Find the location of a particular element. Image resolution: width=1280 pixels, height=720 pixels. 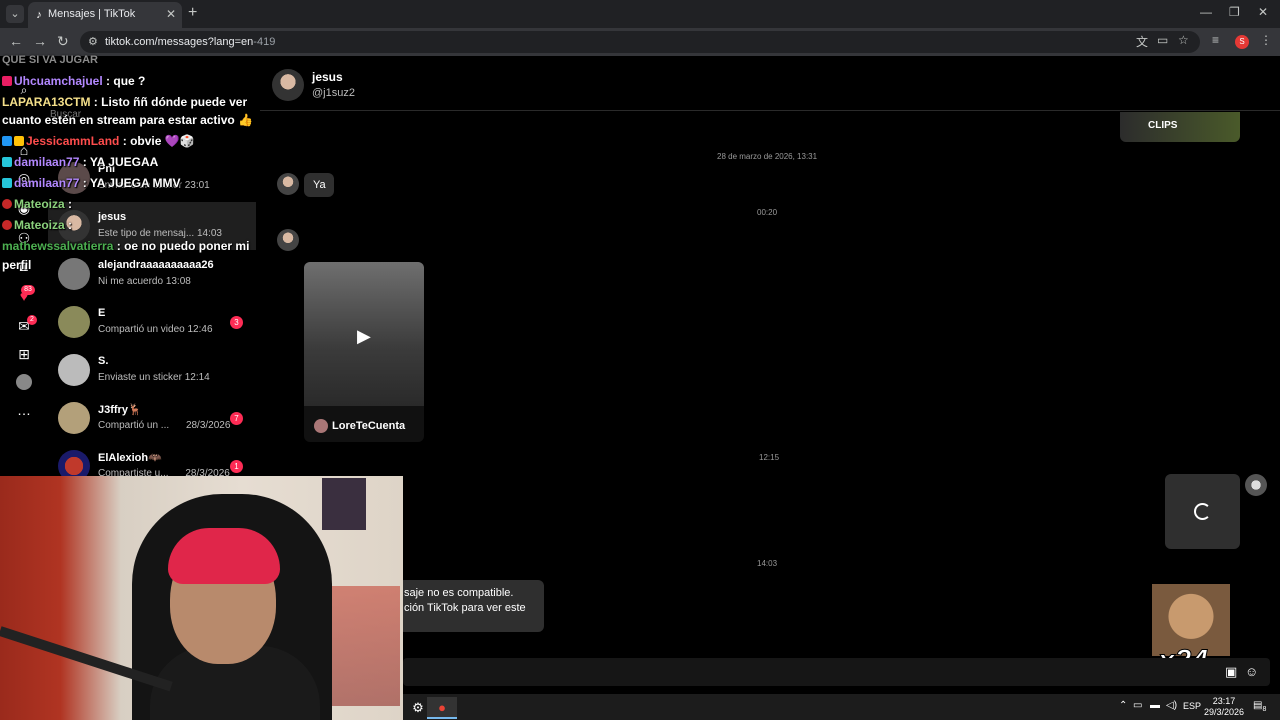

contact-name: jesus is located at coordinates (327, 77).